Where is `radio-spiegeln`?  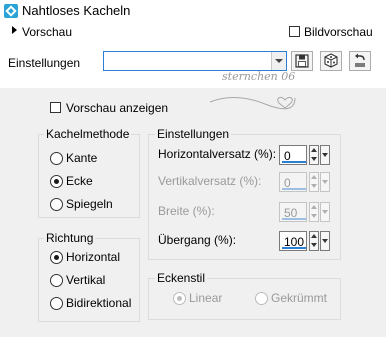 radio-spiegeln is located at coordinates (56, 204).